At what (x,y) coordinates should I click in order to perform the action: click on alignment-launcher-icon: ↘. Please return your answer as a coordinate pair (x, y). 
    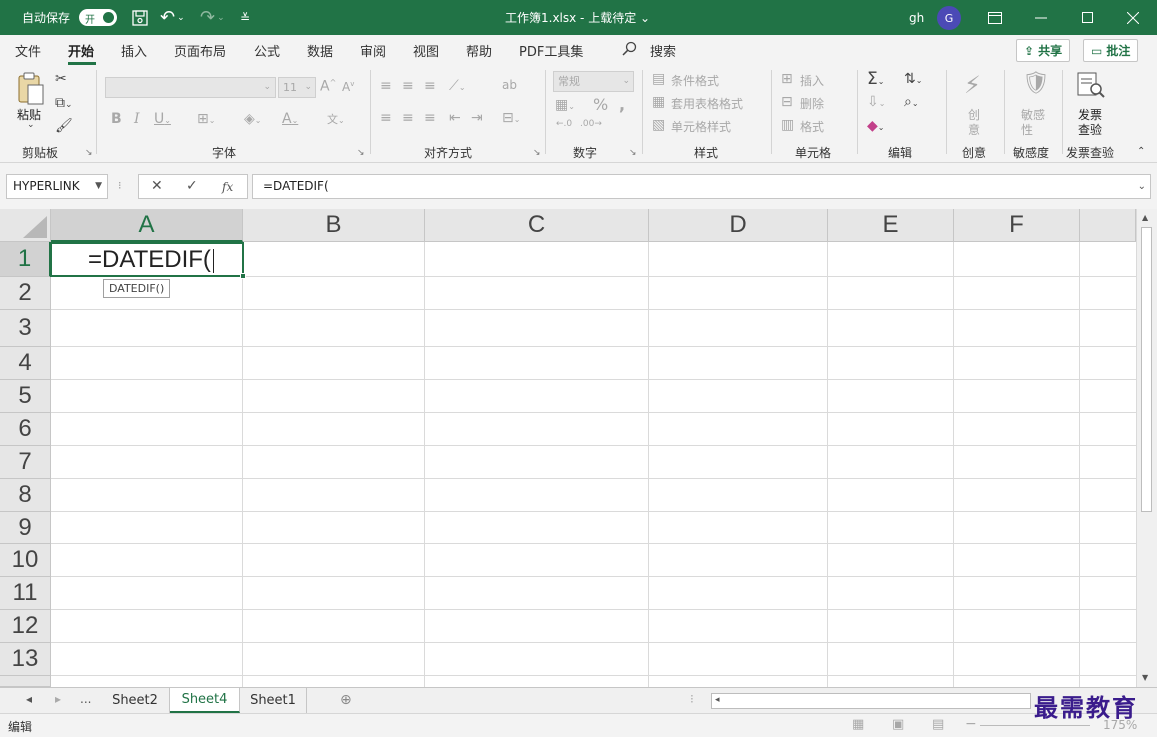
    Looking at the image, I should click on (537, 153).